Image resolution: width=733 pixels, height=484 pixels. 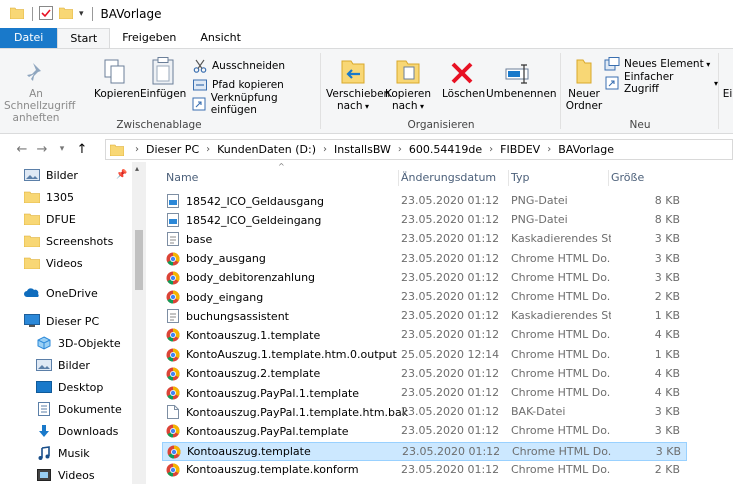 I want to click on column-header-size: Größe, so click(x=649, y=178).